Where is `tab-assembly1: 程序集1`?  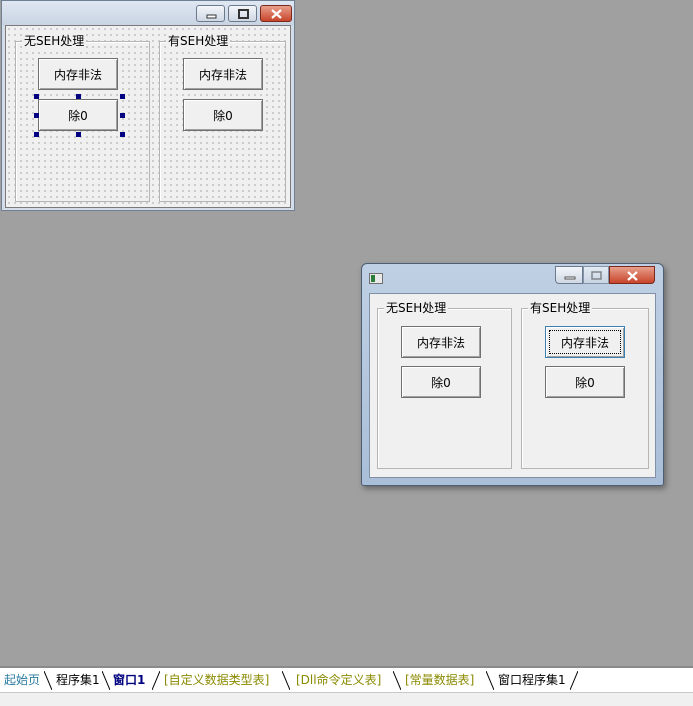
tab-assembly1: 程序集1 is located at coordinates (78, 680).